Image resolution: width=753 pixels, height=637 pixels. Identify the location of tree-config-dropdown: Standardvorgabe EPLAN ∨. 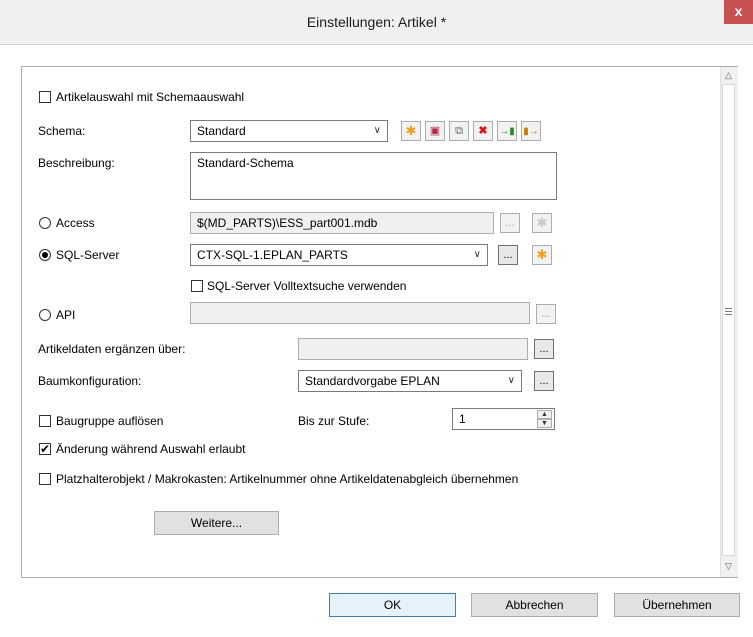
(410, 381).